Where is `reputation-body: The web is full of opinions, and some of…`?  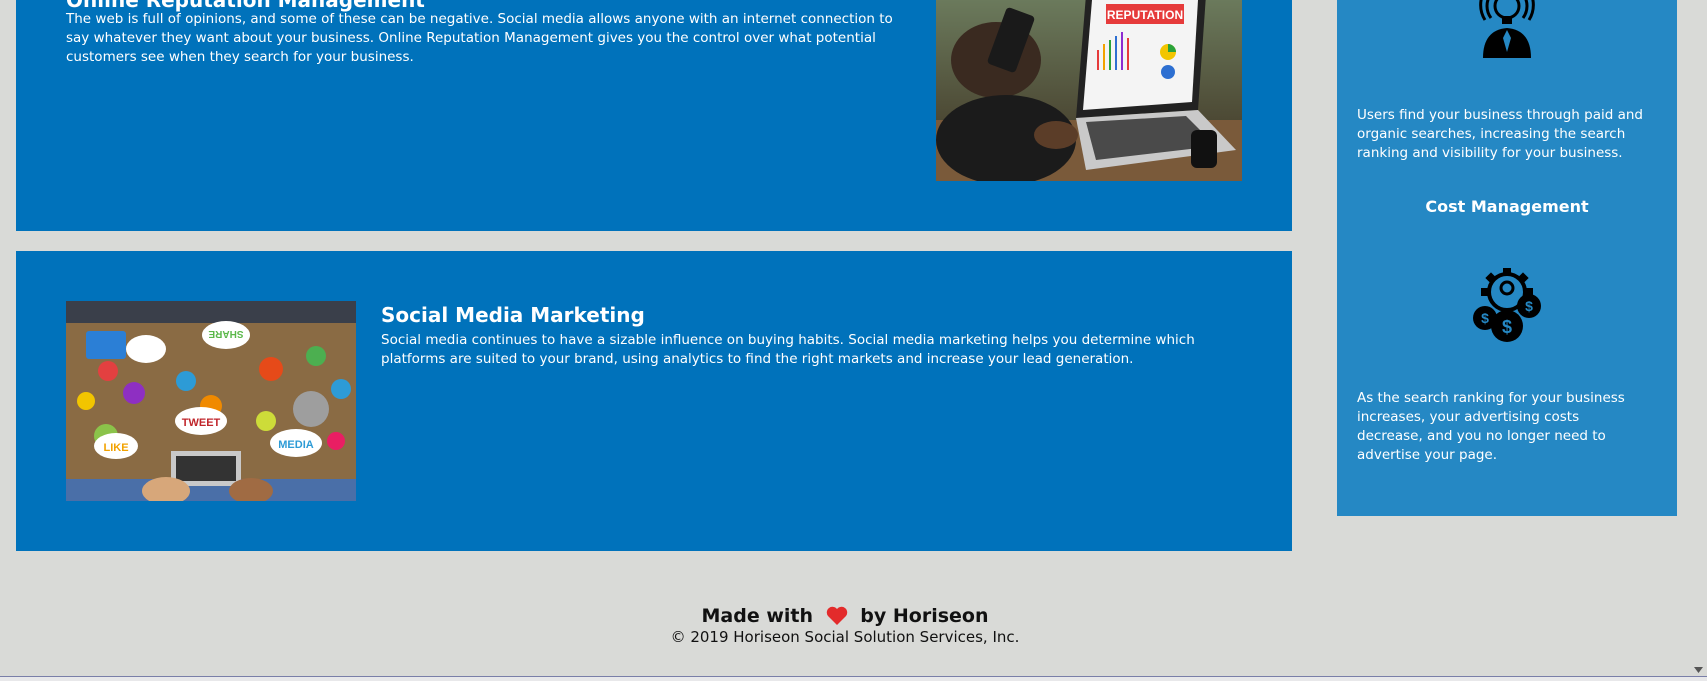
reputation-body: The web is full of opinions, and some of… is located at coordinates (479, 38).